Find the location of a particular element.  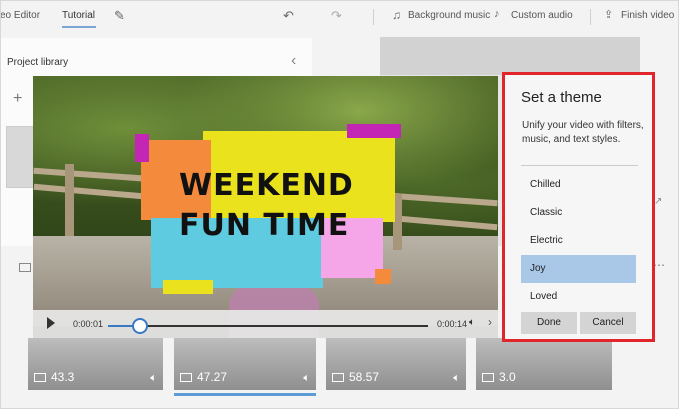

redo-icon: ↷ is located at coordinates (336, 16).